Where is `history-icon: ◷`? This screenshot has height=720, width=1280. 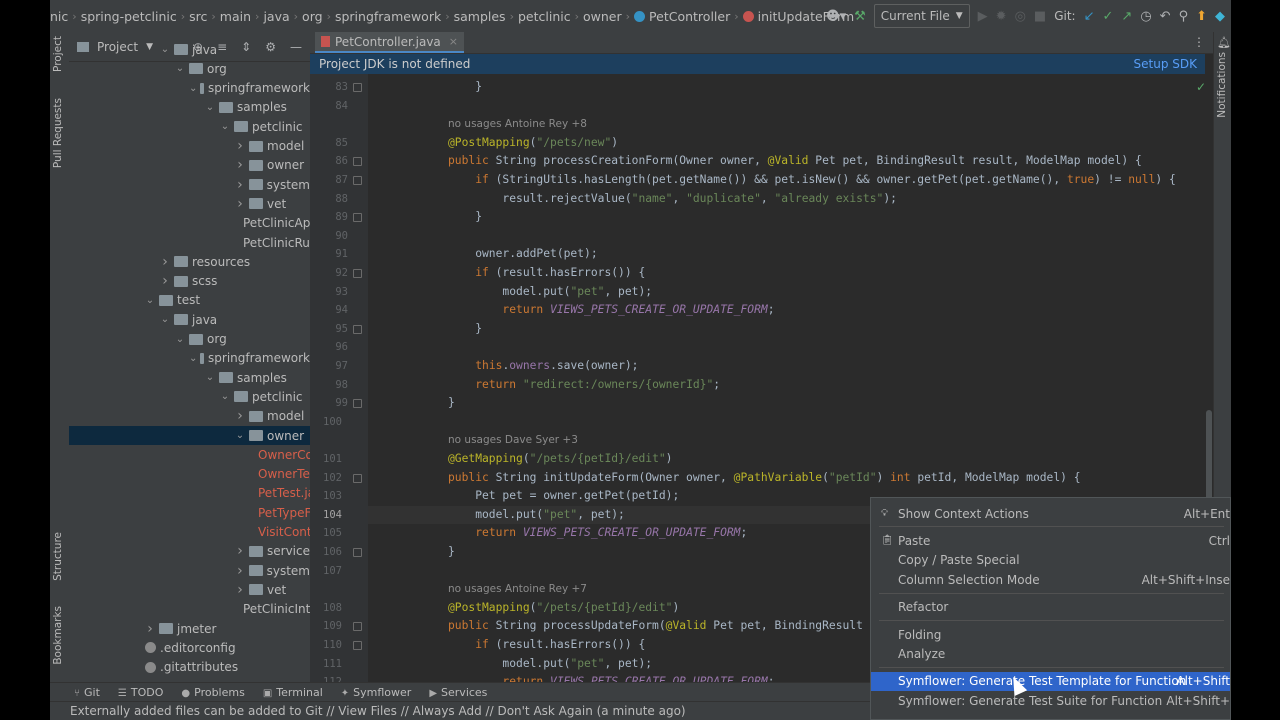 history-icon: ◷ is located at coordinates (1145, 16).